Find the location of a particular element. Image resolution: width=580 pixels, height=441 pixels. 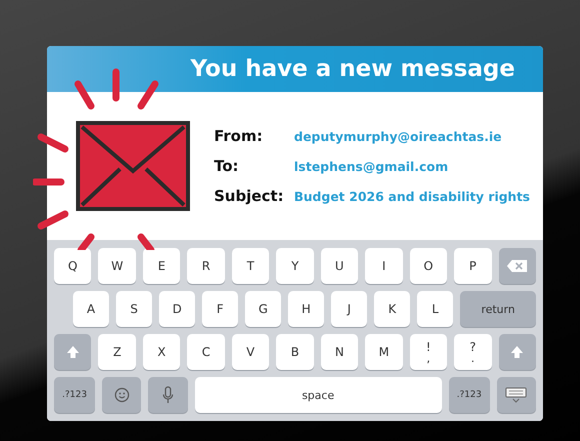

letter-key: Y is located at coordinates (295, 266).